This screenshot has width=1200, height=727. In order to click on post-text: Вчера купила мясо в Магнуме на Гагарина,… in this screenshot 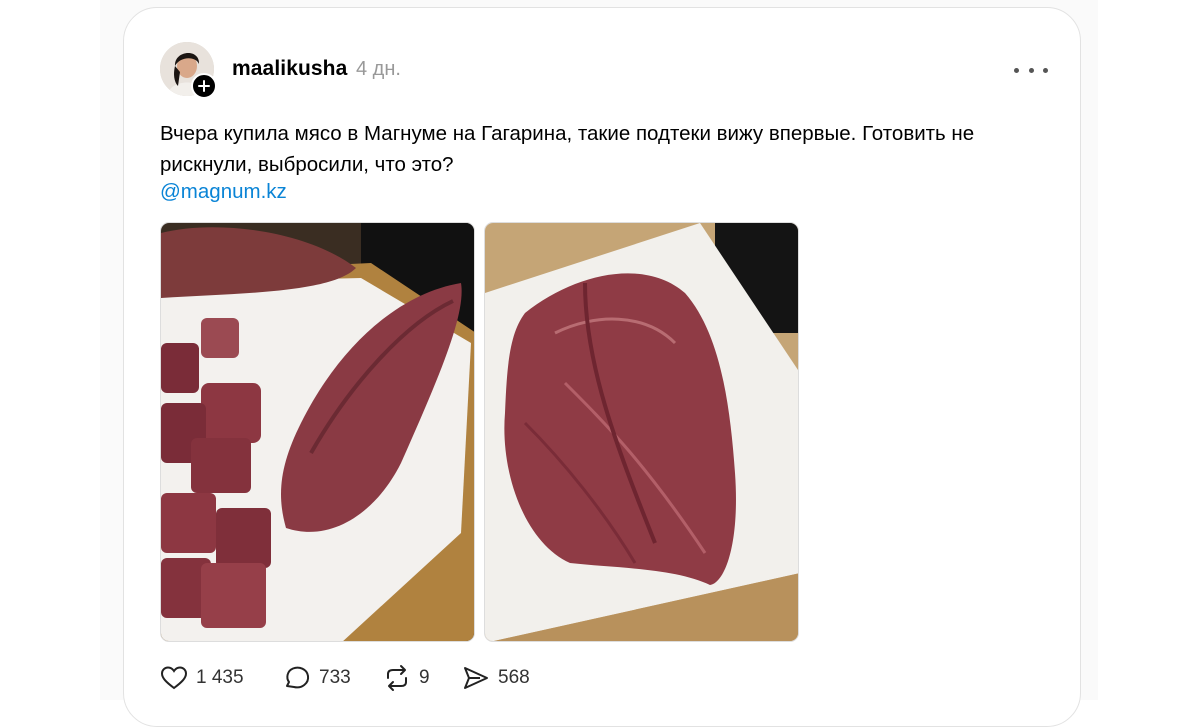, I will do `click(567, 149)`.